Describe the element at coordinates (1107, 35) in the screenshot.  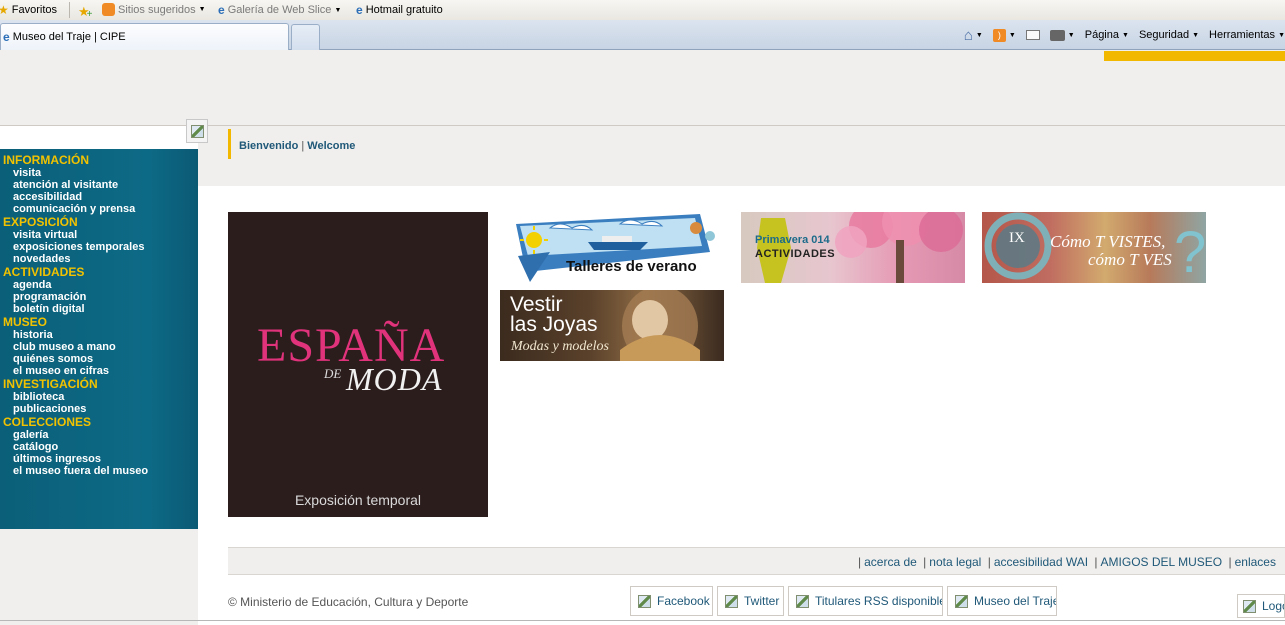
I see `page-menu: Página ▼` at that location.